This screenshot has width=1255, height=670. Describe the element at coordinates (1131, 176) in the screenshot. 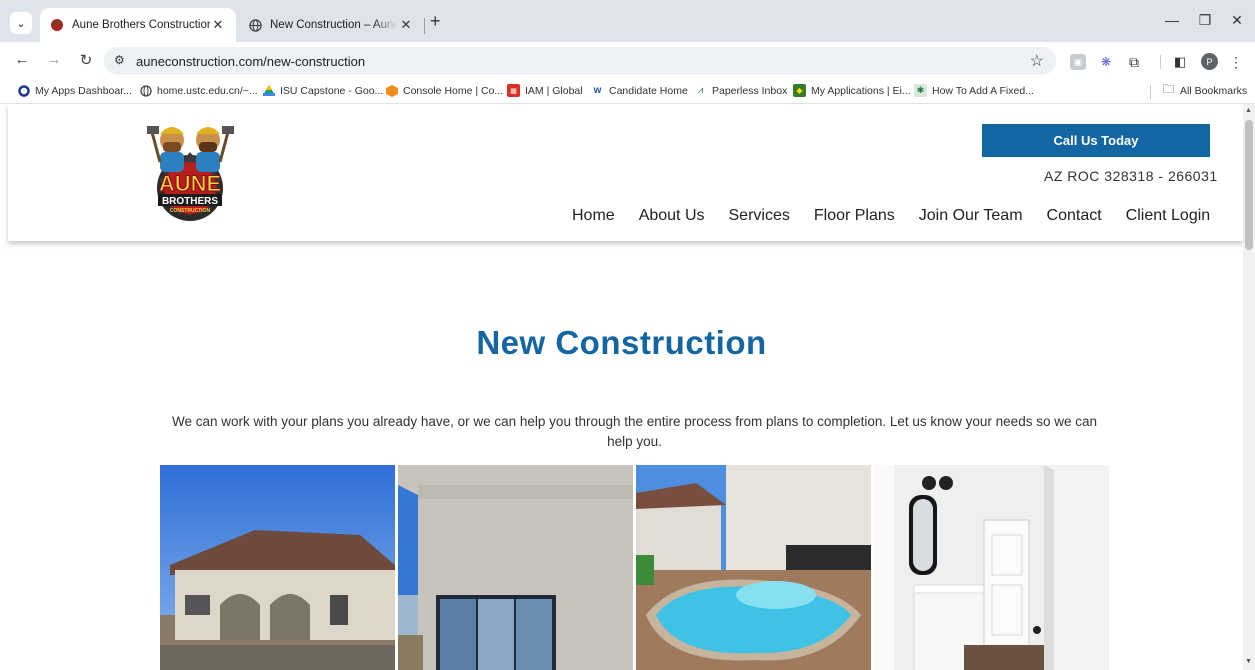

I see `license-number: AZ ROC 328318 - 266031` at that location.